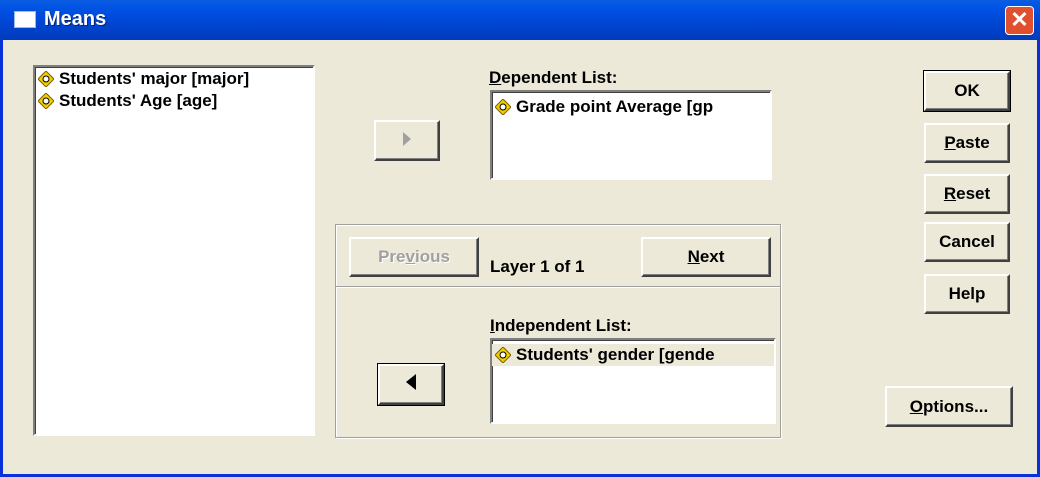 The image size is (1040, 477). I want to click on list-item: Students' Age [age], so click(174, 101).